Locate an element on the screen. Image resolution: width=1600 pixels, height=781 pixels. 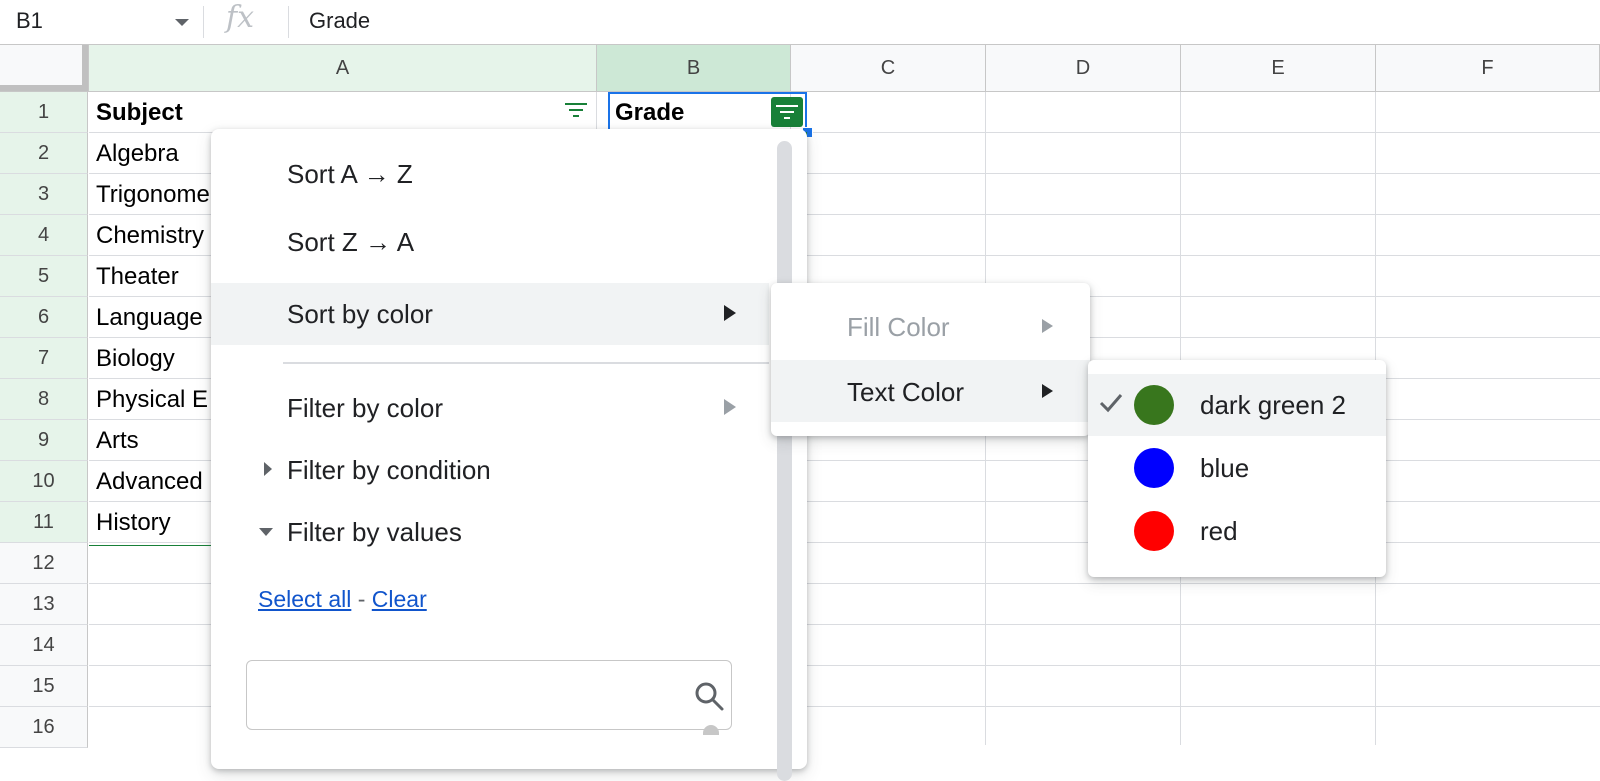
row-header-13: 13 is located at coordinates (44, 604).